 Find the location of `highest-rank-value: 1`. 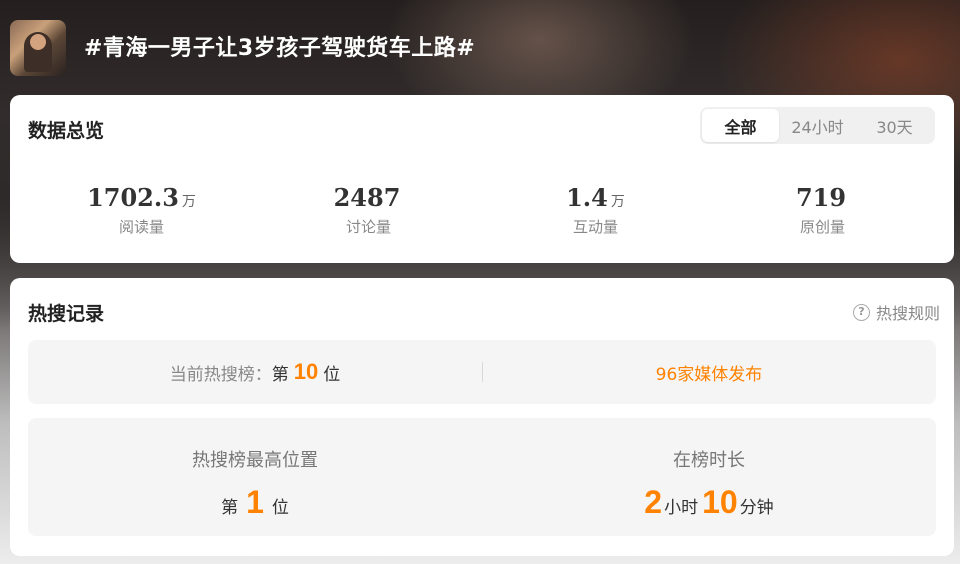

highest-rank-value: 1 is located at coordinates (255, 502).